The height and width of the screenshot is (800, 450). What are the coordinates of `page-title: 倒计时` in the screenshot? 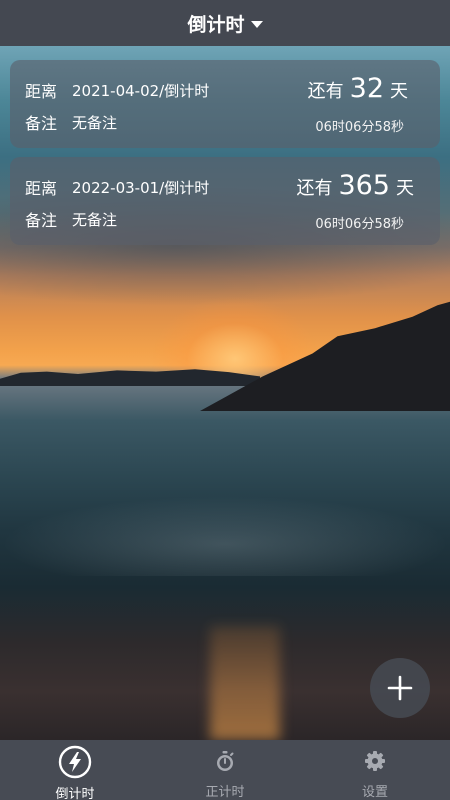 It's located at (216, 24).